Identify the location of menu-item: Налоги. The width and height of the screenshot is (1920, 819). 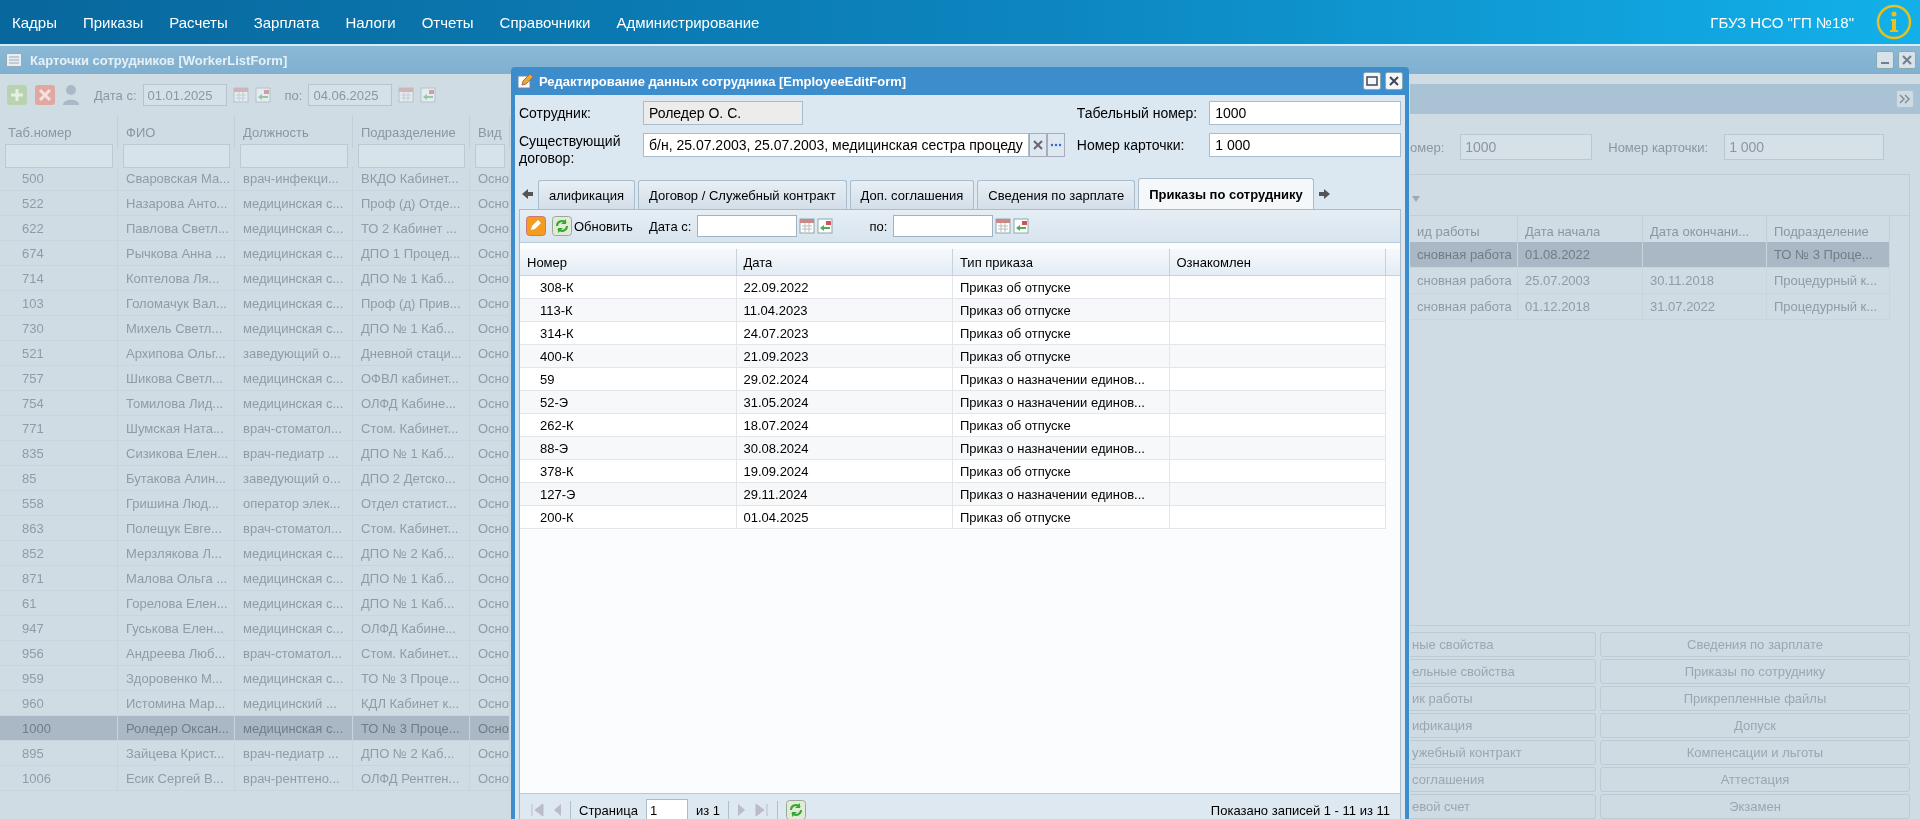
(370, 22).